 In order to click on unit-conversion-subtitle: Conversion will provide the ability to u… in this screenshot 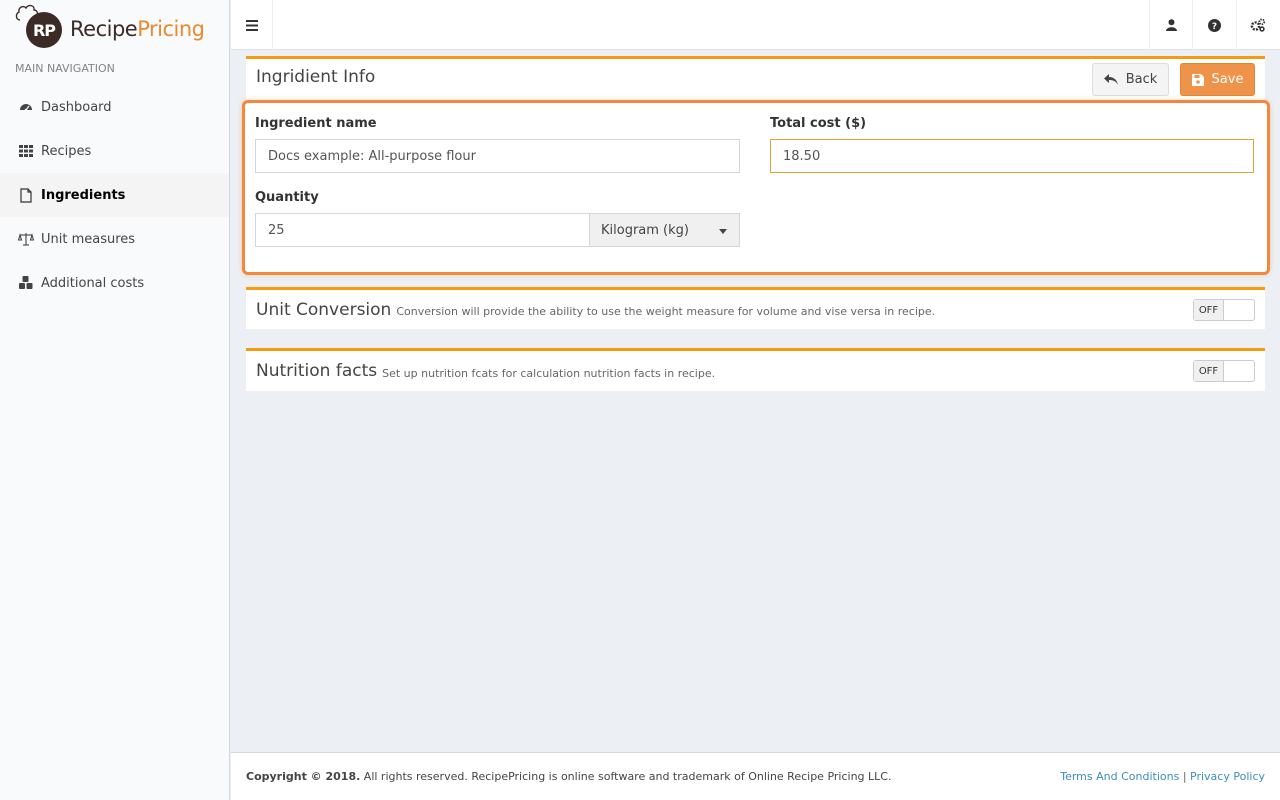, I will do `click(666, 311)`.